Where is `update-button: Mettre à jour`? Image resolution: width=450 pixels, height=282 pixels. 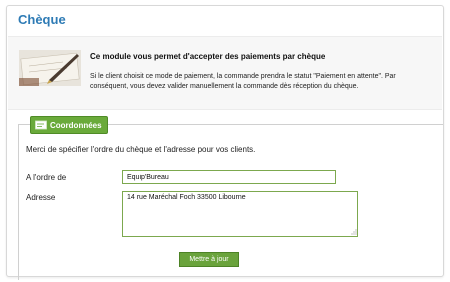 update-button: Mettre à jour is located at coordinates (209, 259).